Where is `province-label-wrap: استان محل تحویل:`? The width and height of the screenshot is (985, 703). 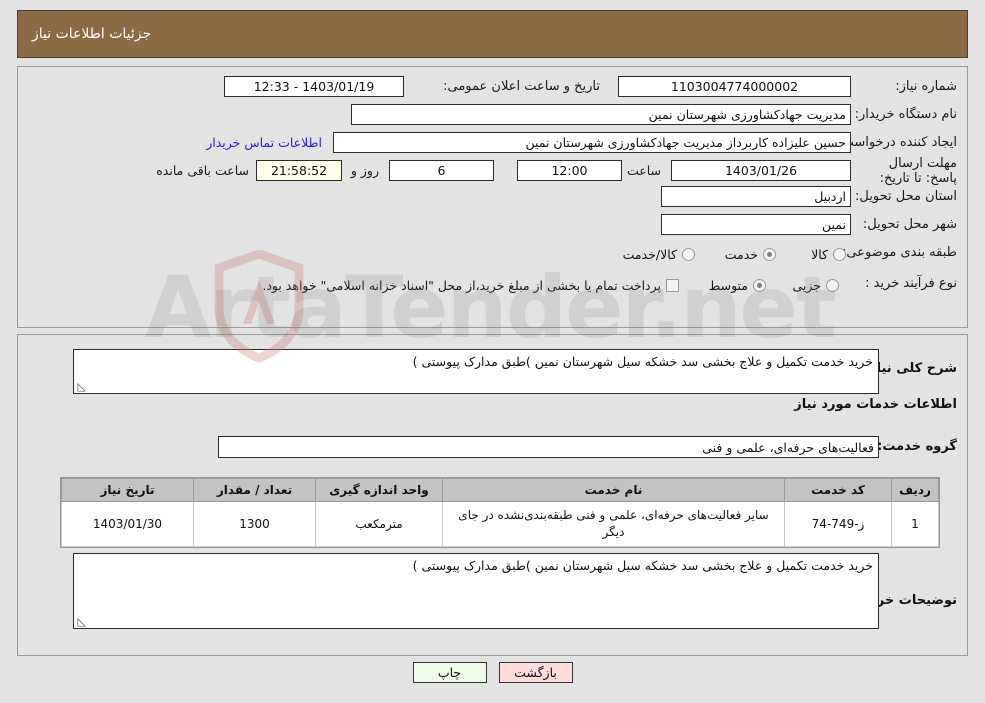 province-label-wrap: استان محل تحویل: is located at coordinates (906, 196).